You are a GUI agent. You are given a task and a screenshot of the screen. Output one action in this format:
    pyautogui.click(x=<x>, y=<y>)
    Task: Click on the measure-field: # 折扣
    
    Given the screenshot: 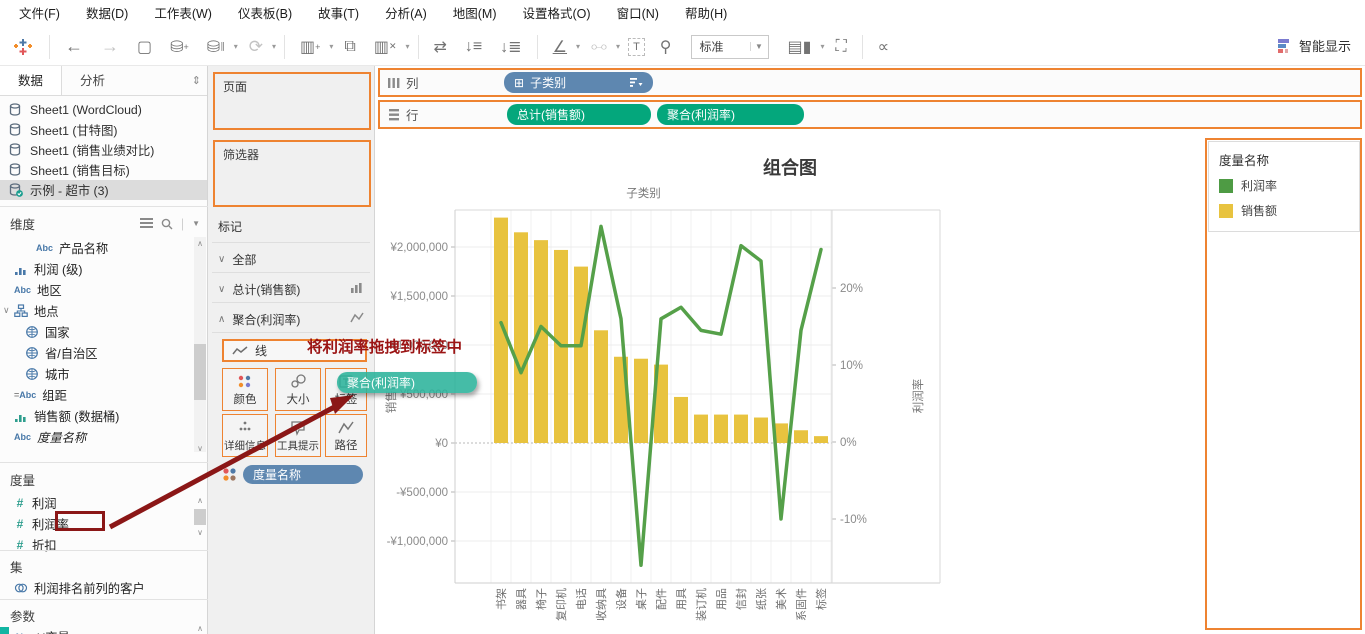 What is the action you would take?
    pyautogui.click(x=96, y=544)
    